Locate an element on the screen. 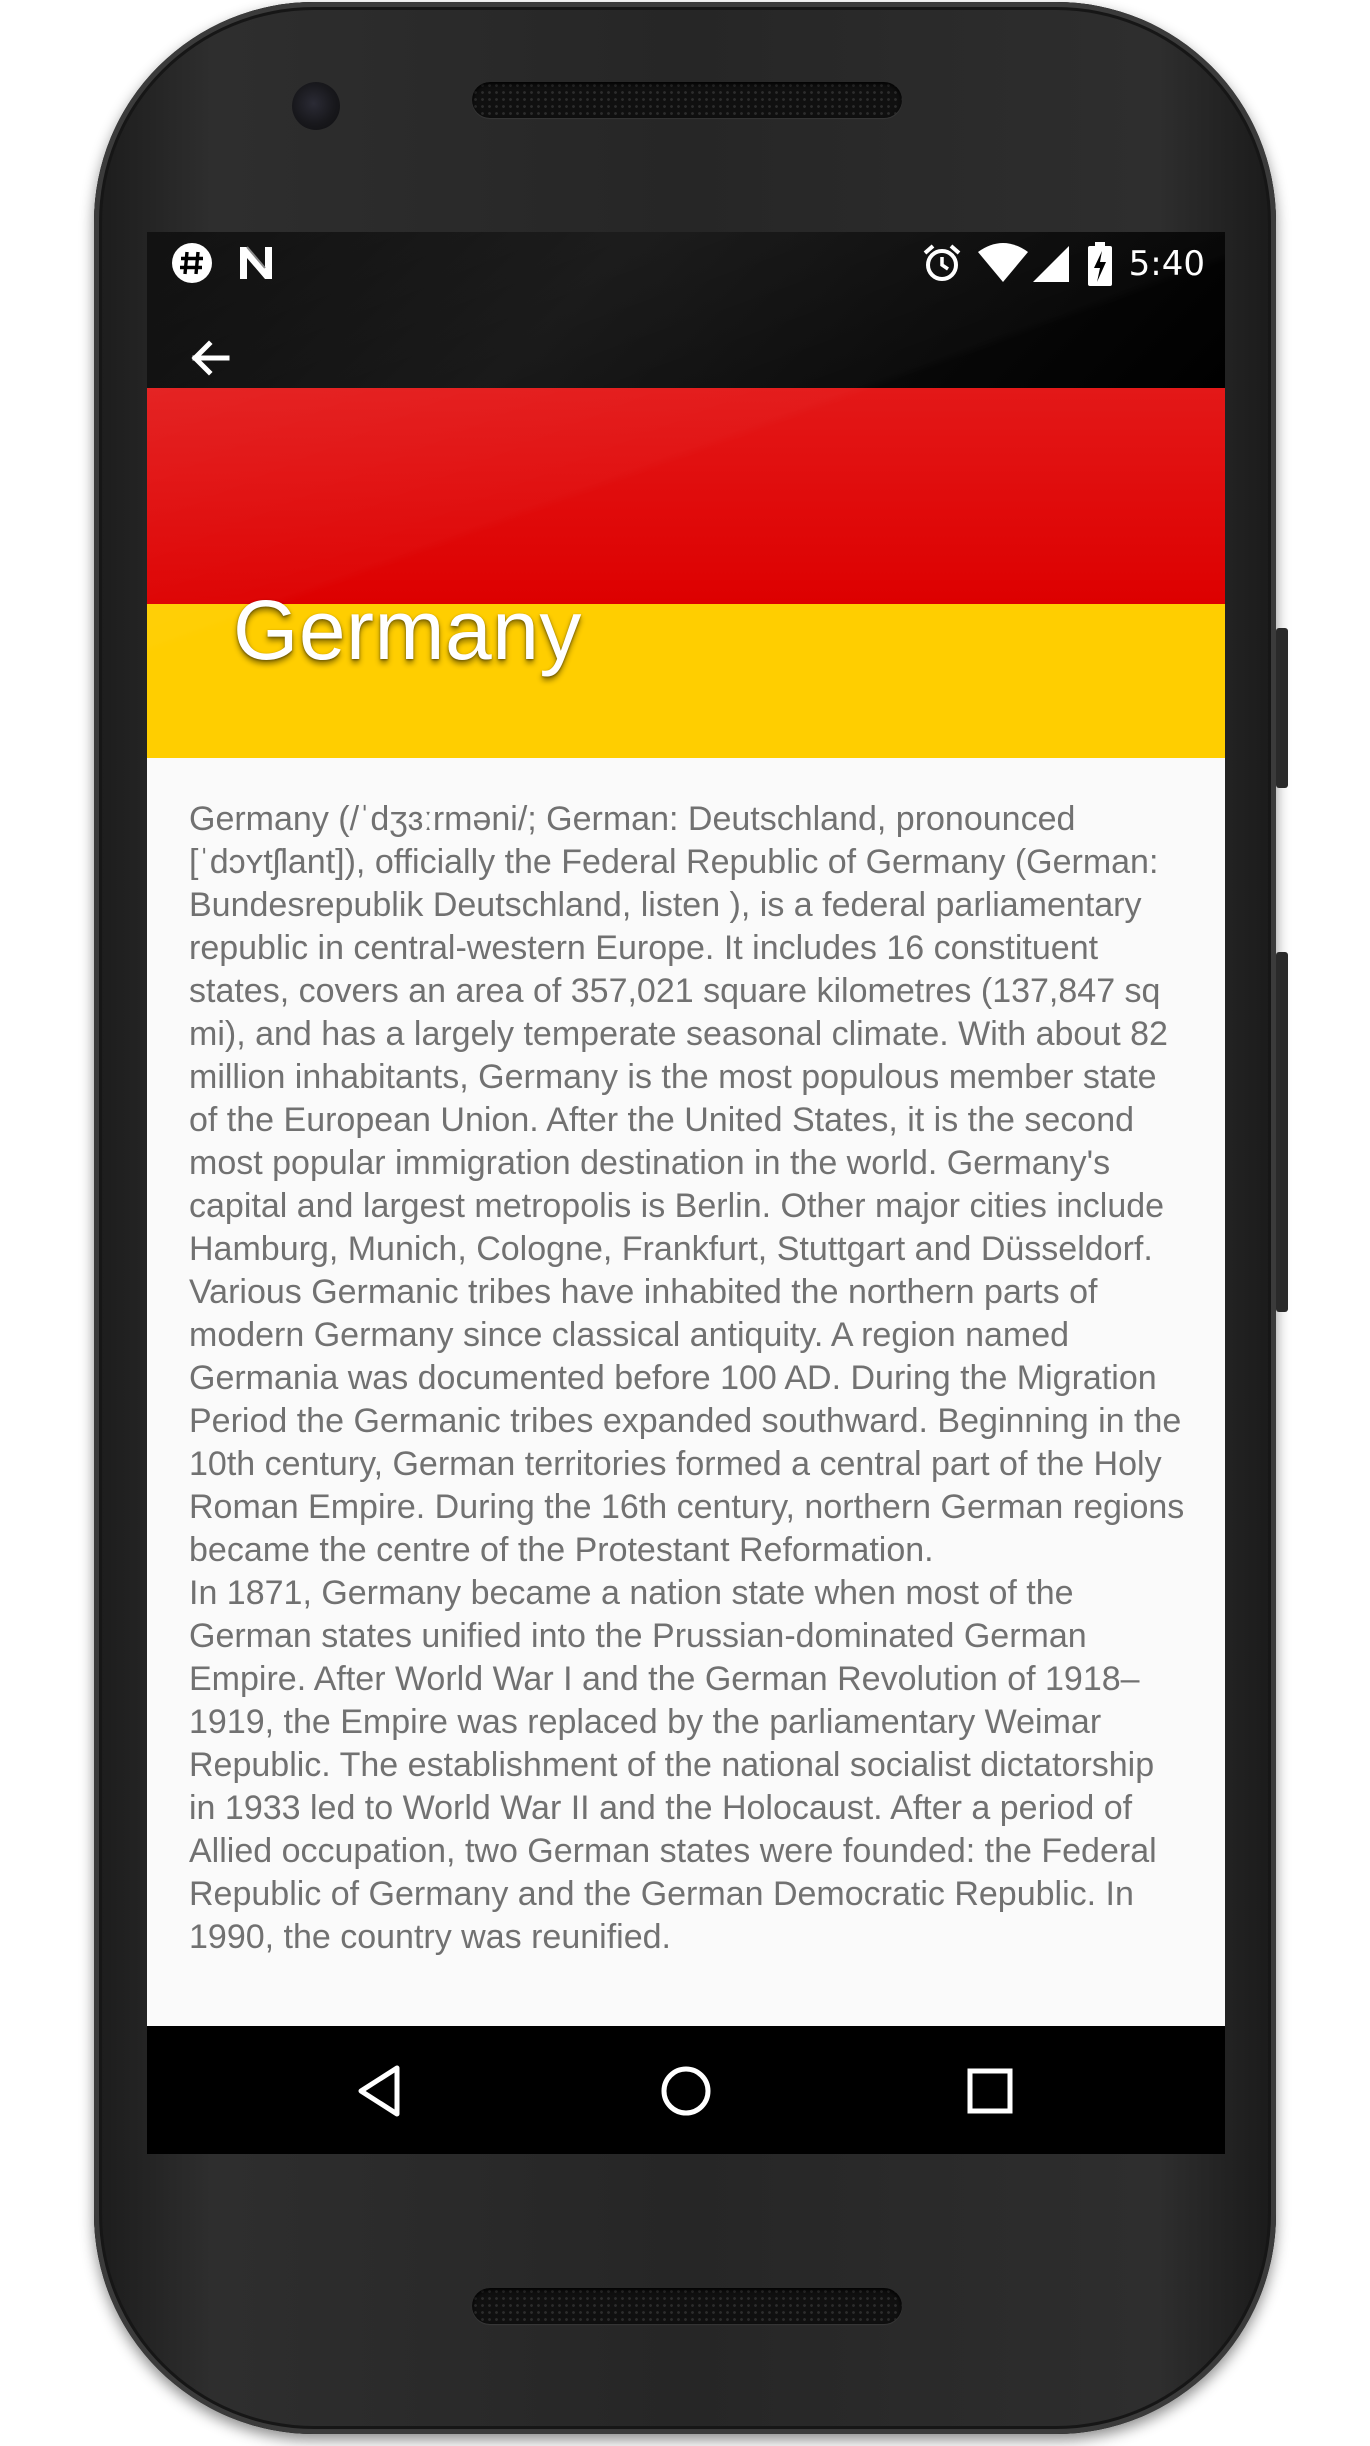 The image size is (1370, 2446). nav-back-button is located at coordinates (382, 2091).